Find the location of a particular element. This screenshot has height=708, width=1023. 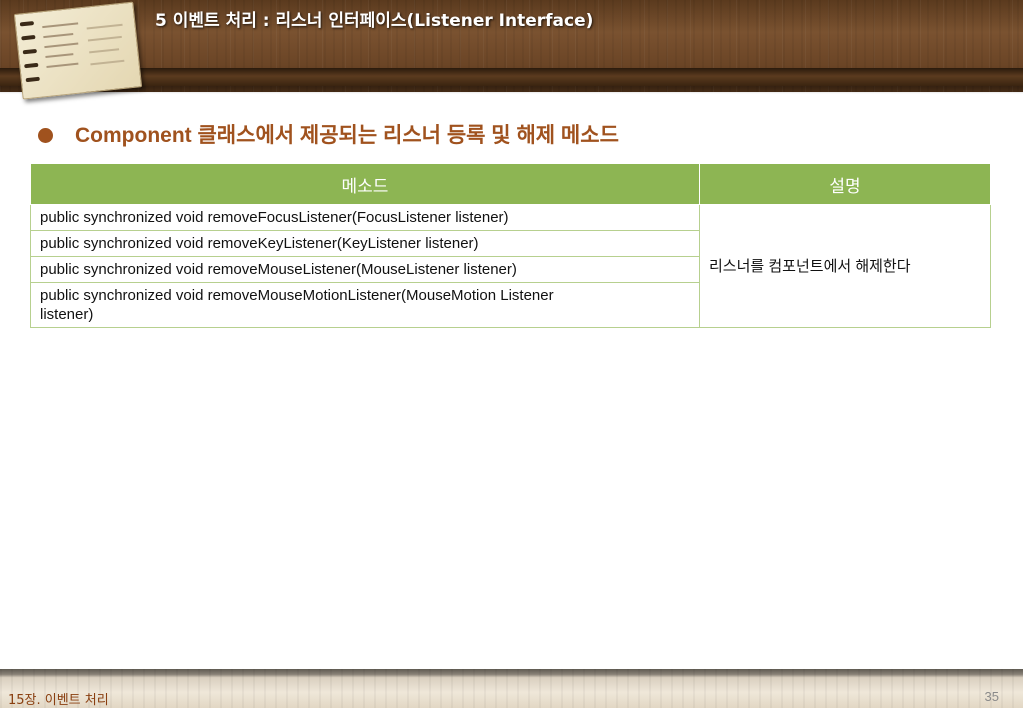

notebook-icon is located at coordinates (74, 53).